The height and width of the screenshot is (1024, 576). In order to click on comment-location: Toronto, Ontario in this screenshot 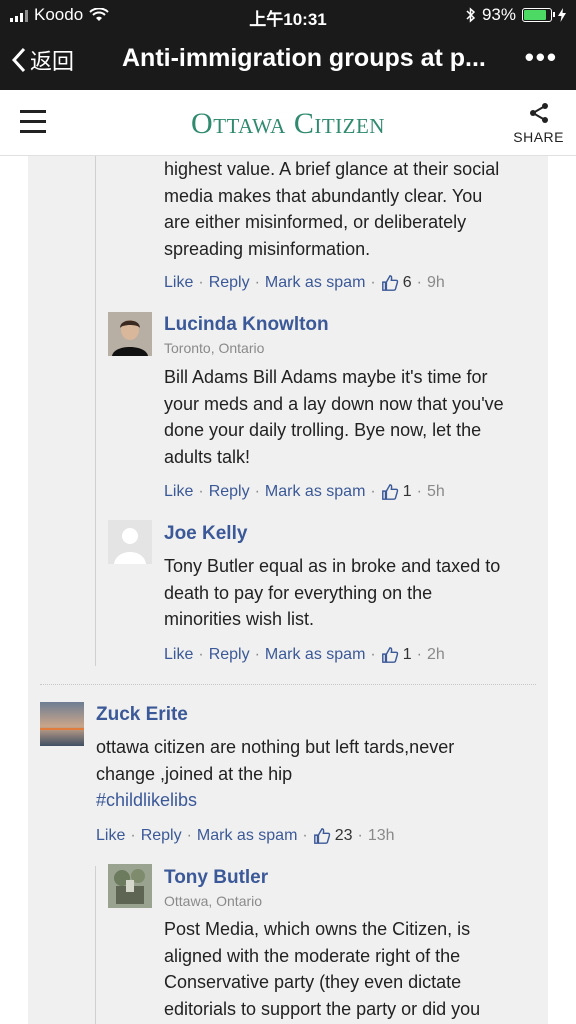, I will do `click(214, 348)`.